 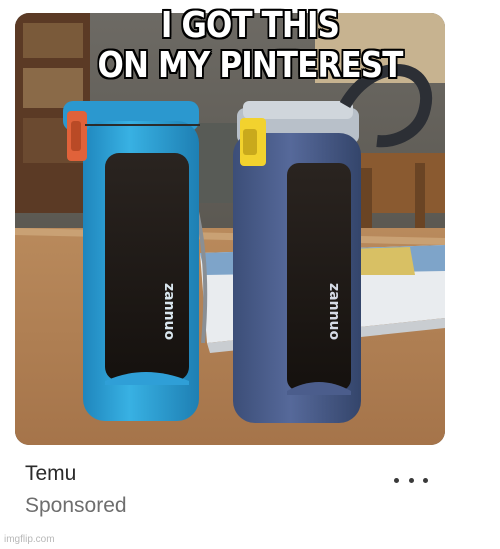 I want to click on advertiser-name: Temu, so click(x=50, y=474).